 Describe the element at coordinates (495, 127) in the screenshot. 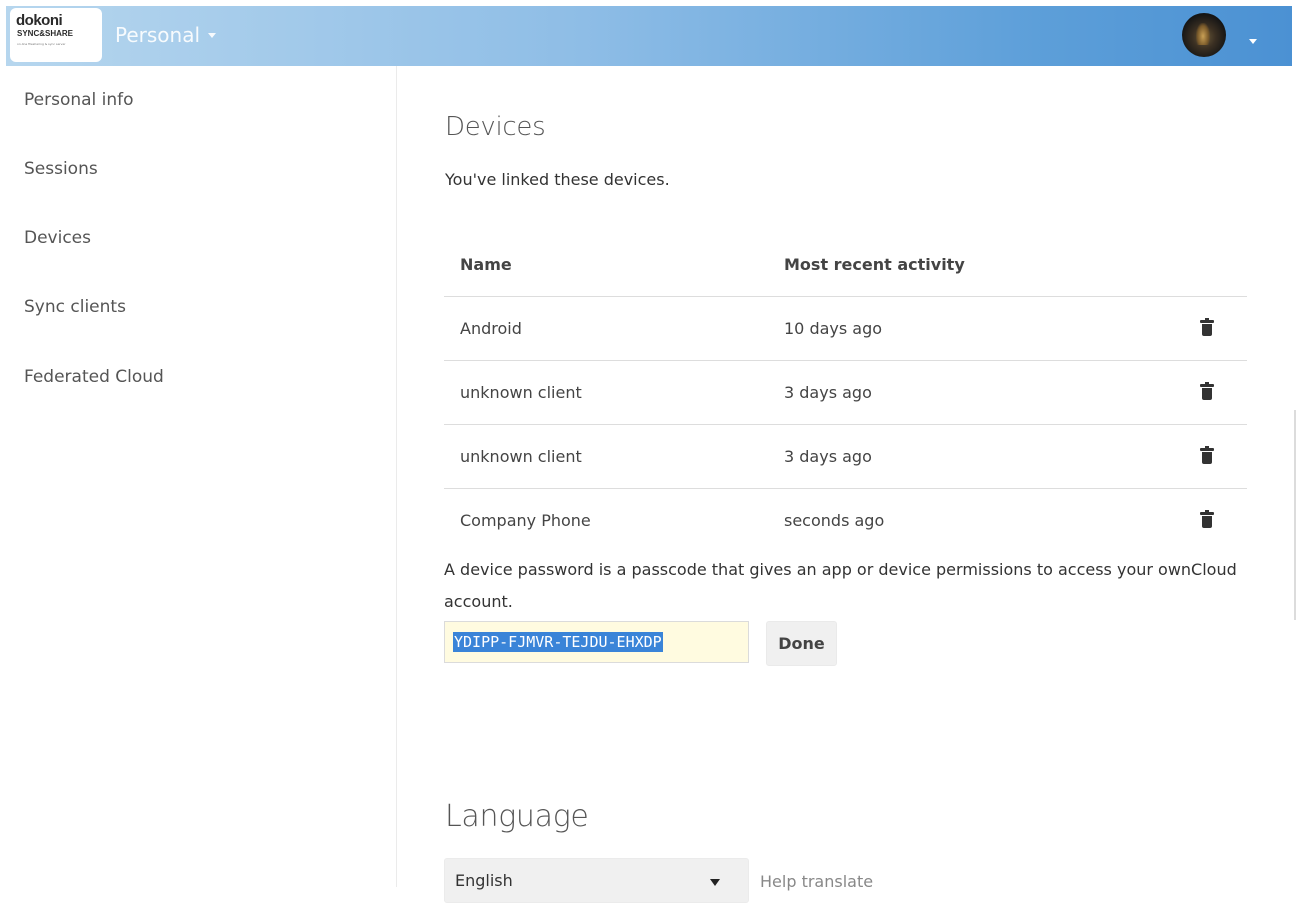

I see `devices-section-title: Devices` at that location.